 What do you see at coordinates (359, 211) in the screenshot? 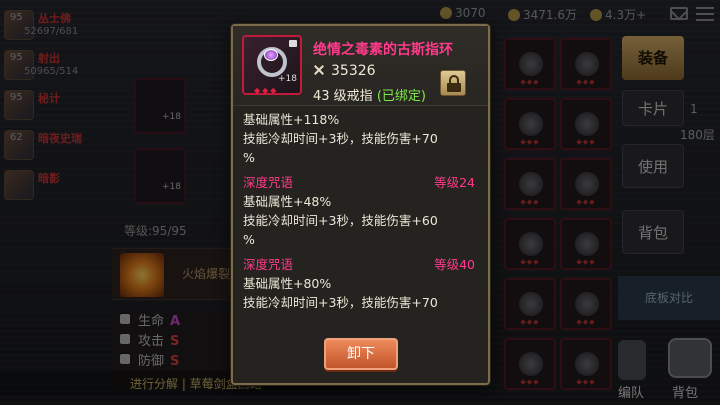
I see `attribute-block: 深度咒语 等级24 基础属性+48% 技能冷却时间+3秒，技能伤害+60 %` at bounding box center [359, 211].